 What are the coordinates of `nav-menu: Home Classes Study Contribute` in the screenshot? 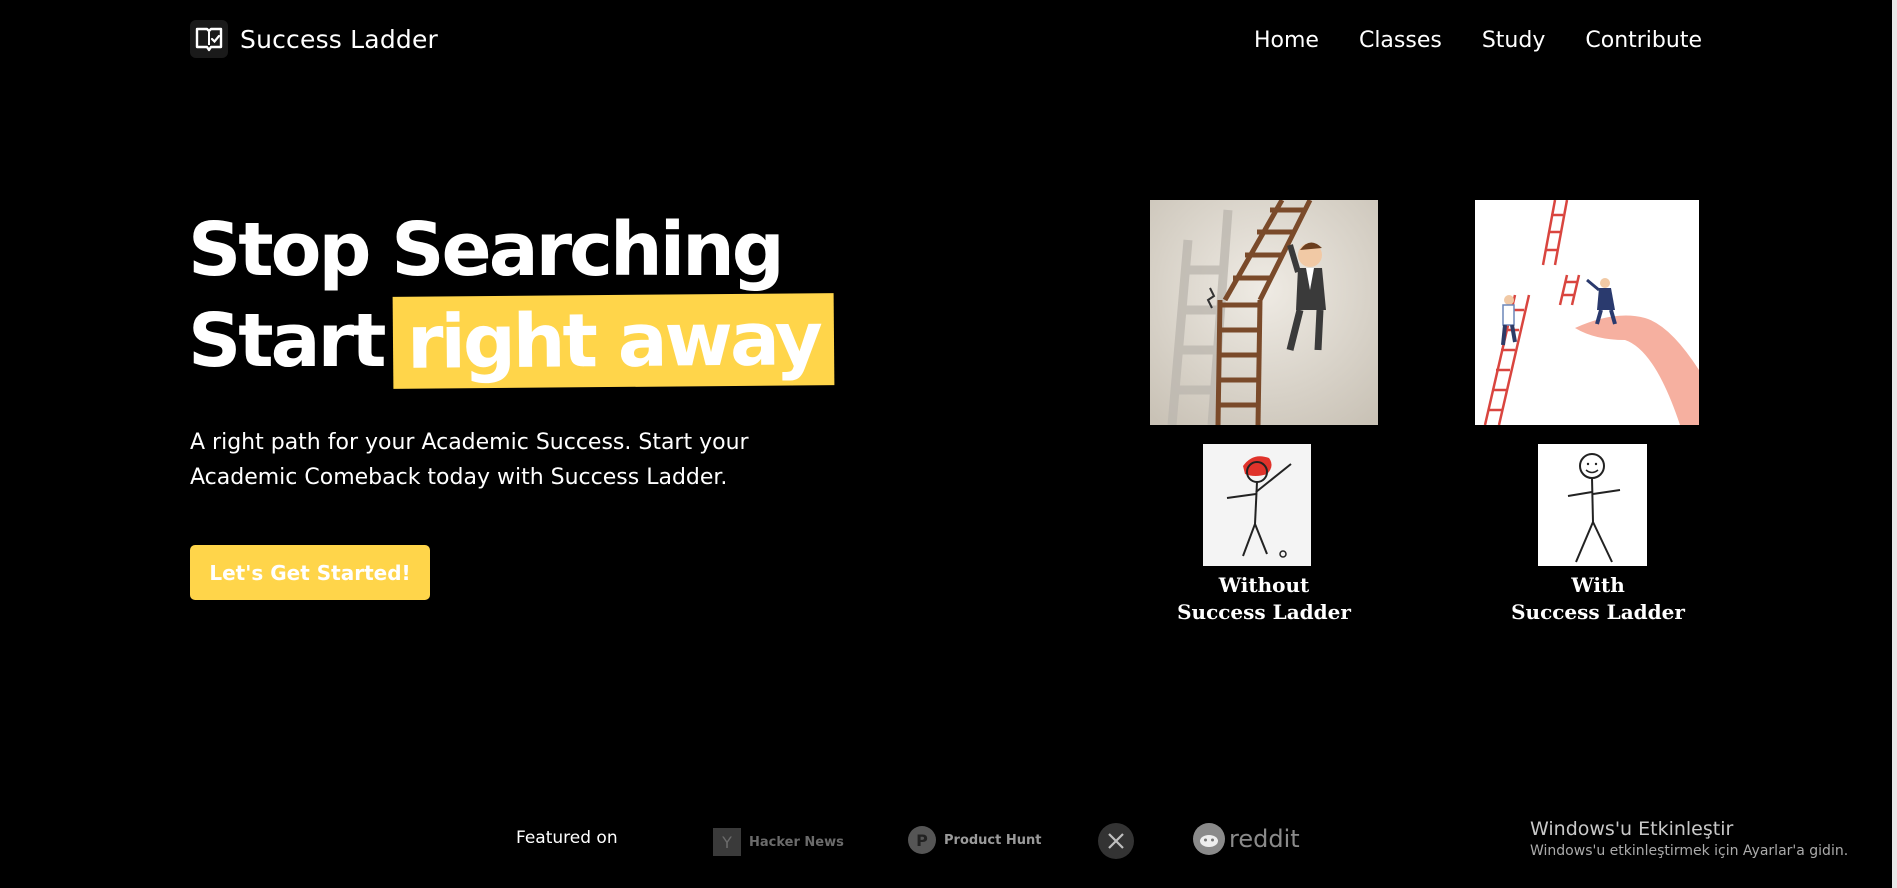 It's located at (1478, 40).